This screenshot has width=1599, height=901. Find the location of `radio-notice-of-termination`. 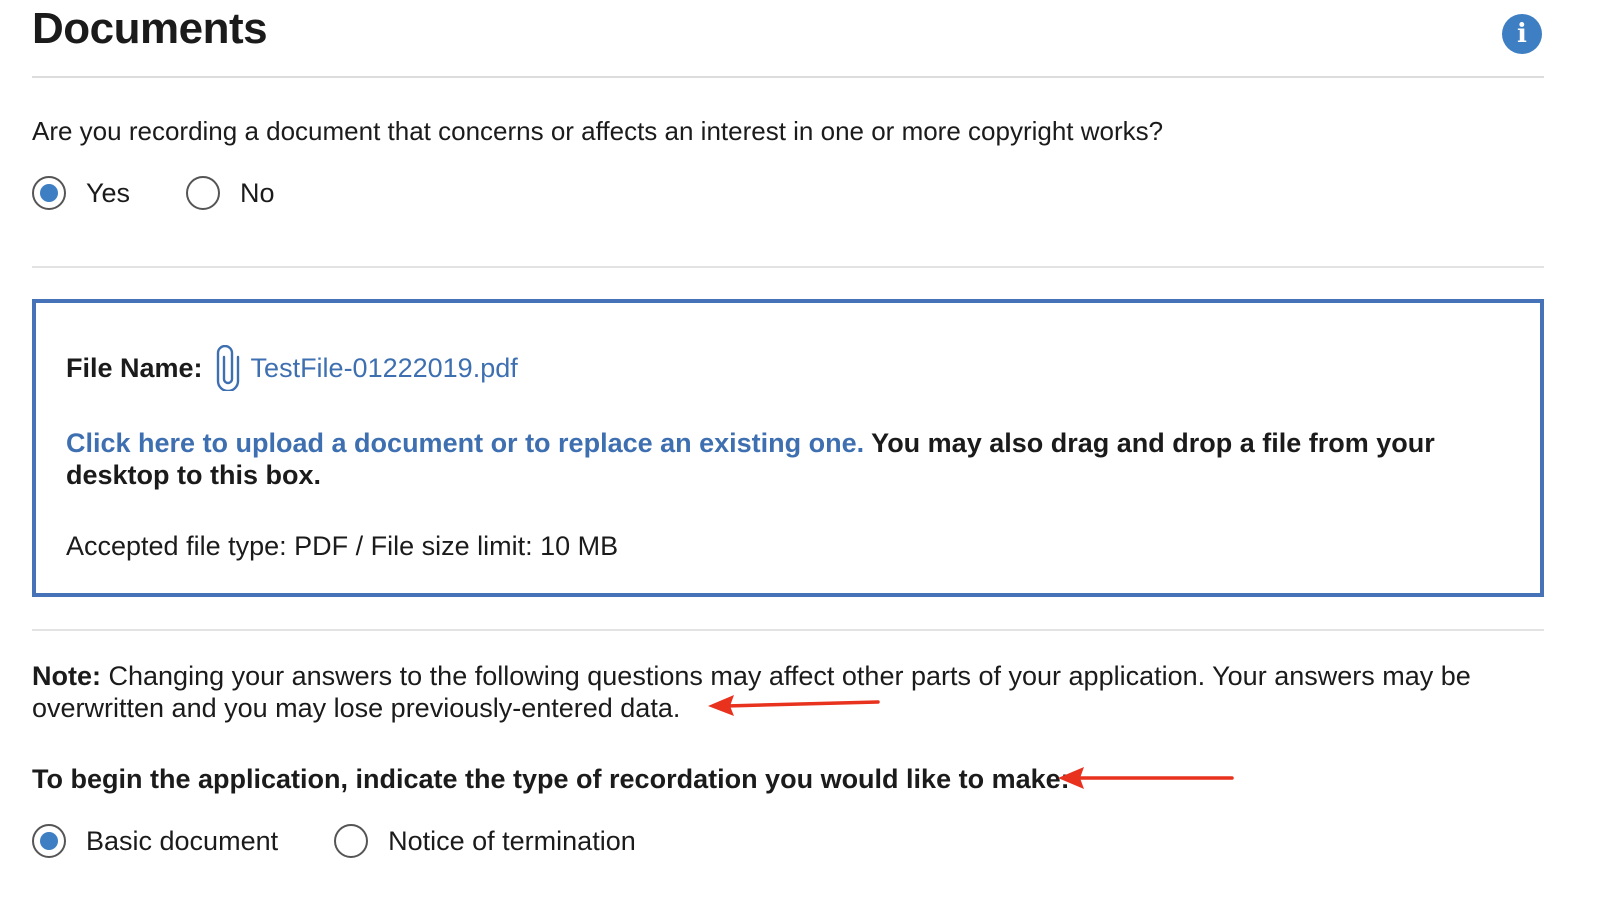

radio-notice-of-termination is located at coordinates (351, 841).